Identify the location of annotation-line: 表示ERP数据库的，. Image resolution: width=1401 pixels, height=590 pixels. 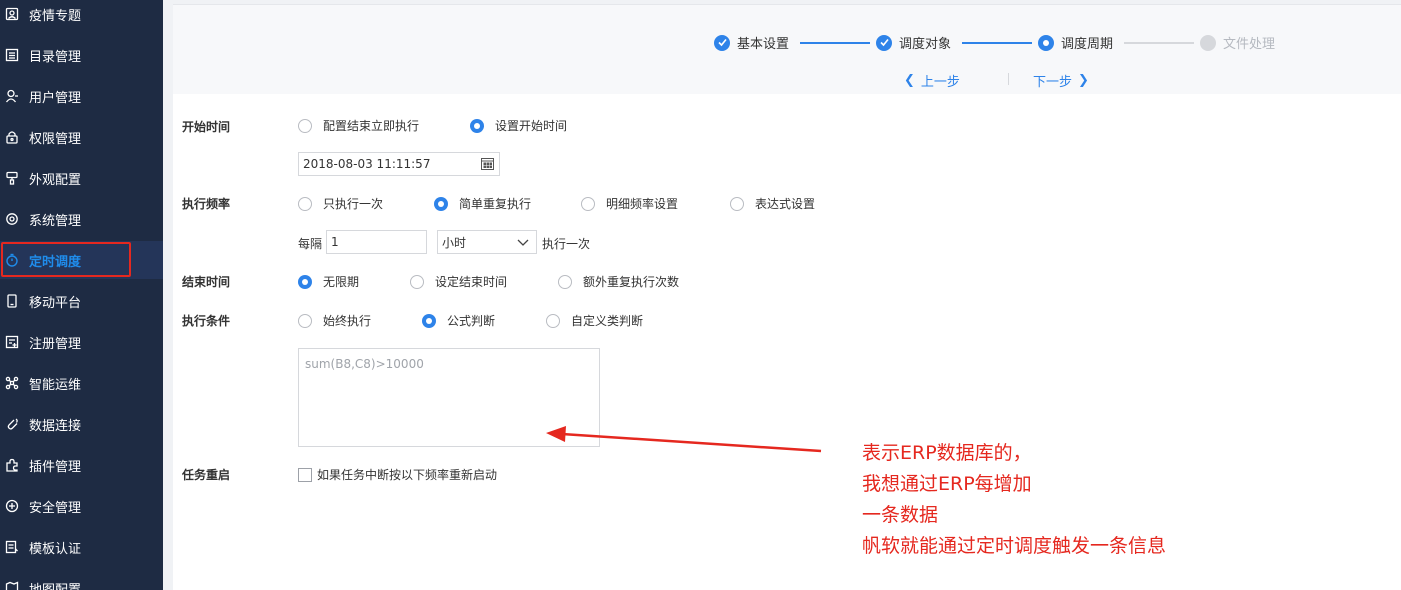
(947, 453).